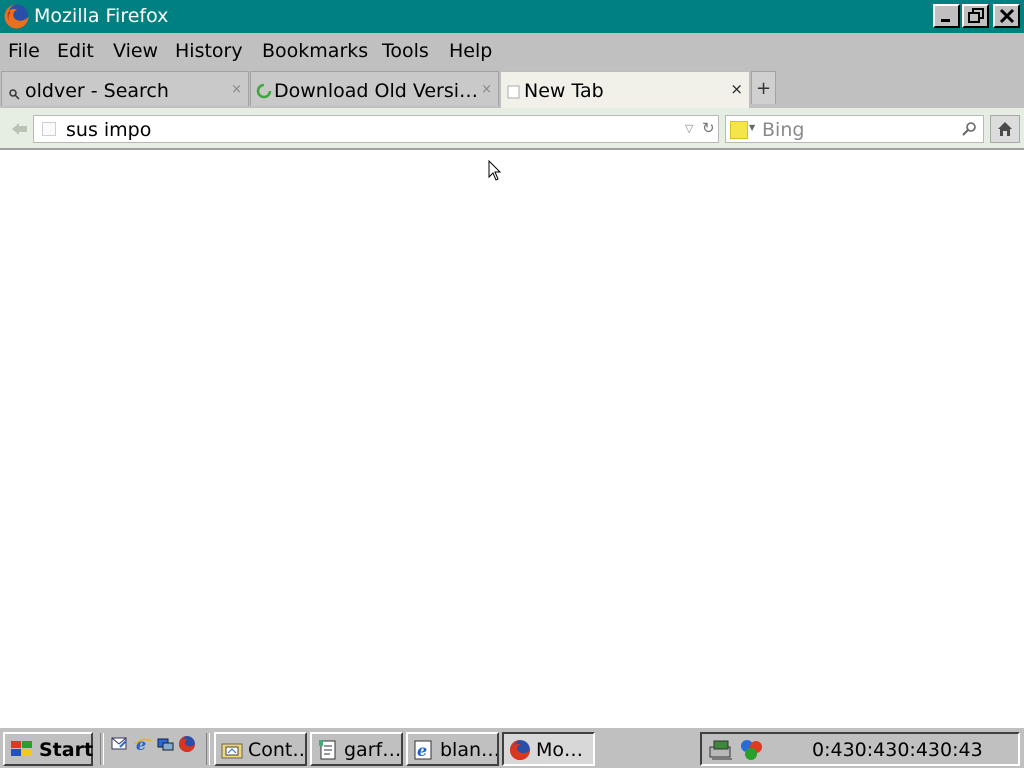  I want to click on menu-history: History, so click(209, 51).